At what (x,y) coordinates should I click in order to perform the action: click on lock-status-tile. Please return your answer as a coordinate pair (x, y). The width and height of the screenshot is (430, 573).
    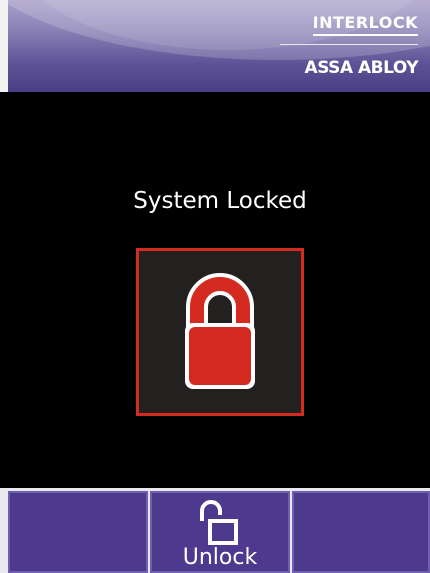
    Looking at the image, I should click on (220, 332).